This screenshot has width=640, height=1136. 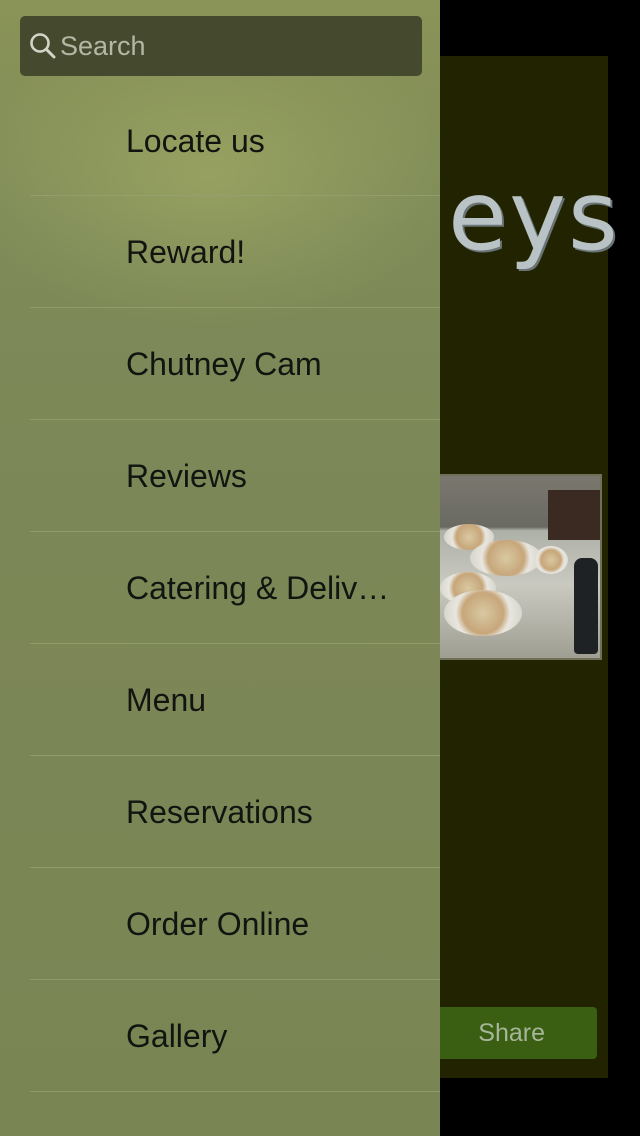 I want to click on search-input, so click(x=240, y=46).